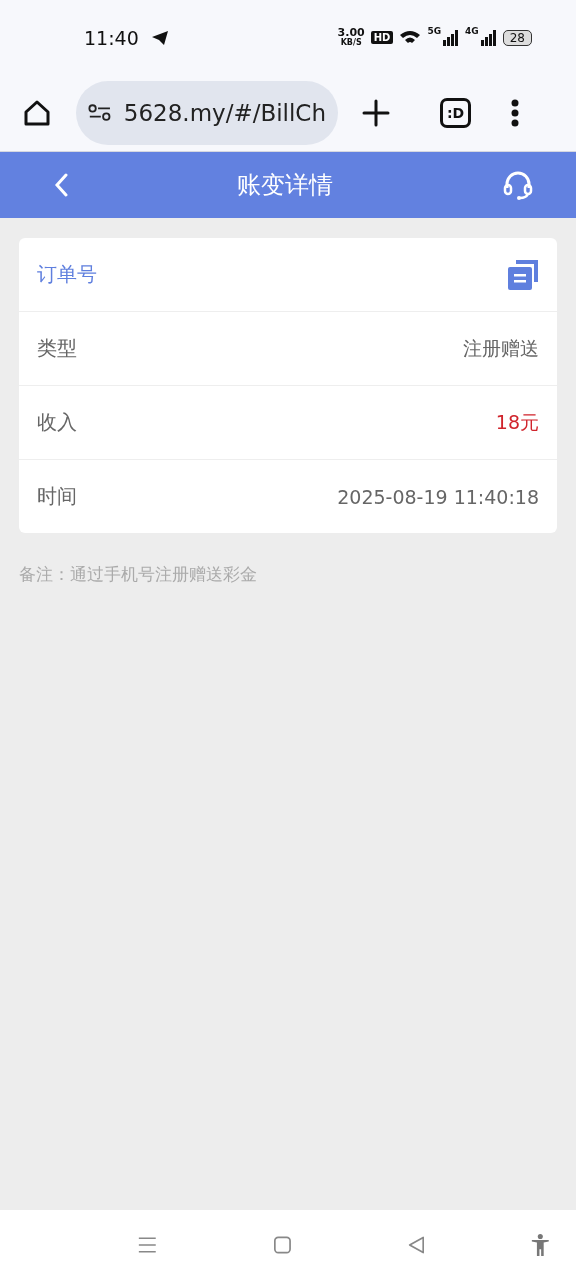 The height and width of the screenshot is (1280, 576). I want to click on plus-icon, so click(376, 113).